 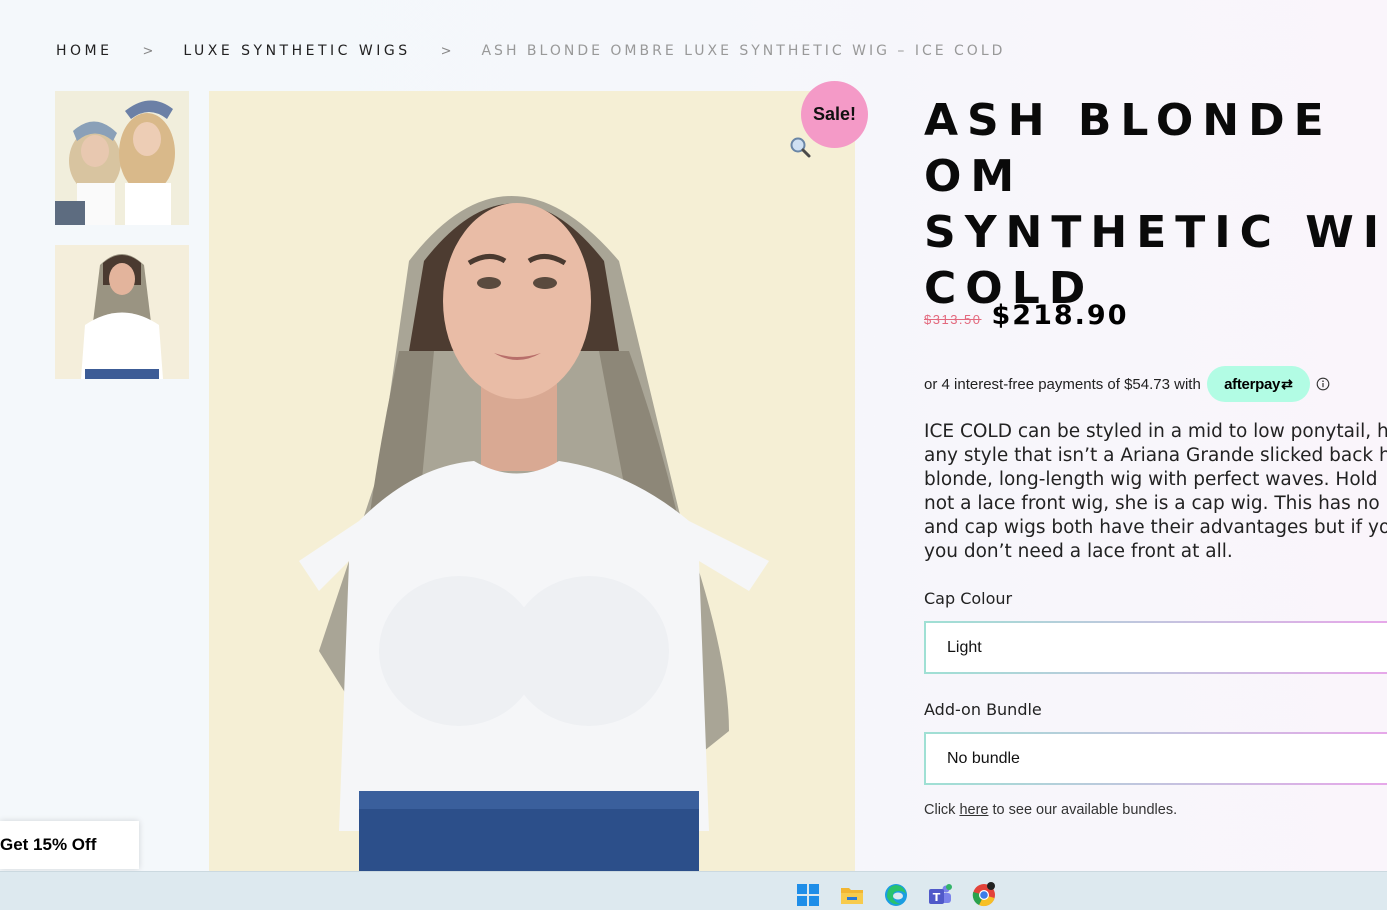 What do you see at coordinates (953, 319) in the screenshot?
I see `original-price: $313.50` at bounding box center [953, 319].